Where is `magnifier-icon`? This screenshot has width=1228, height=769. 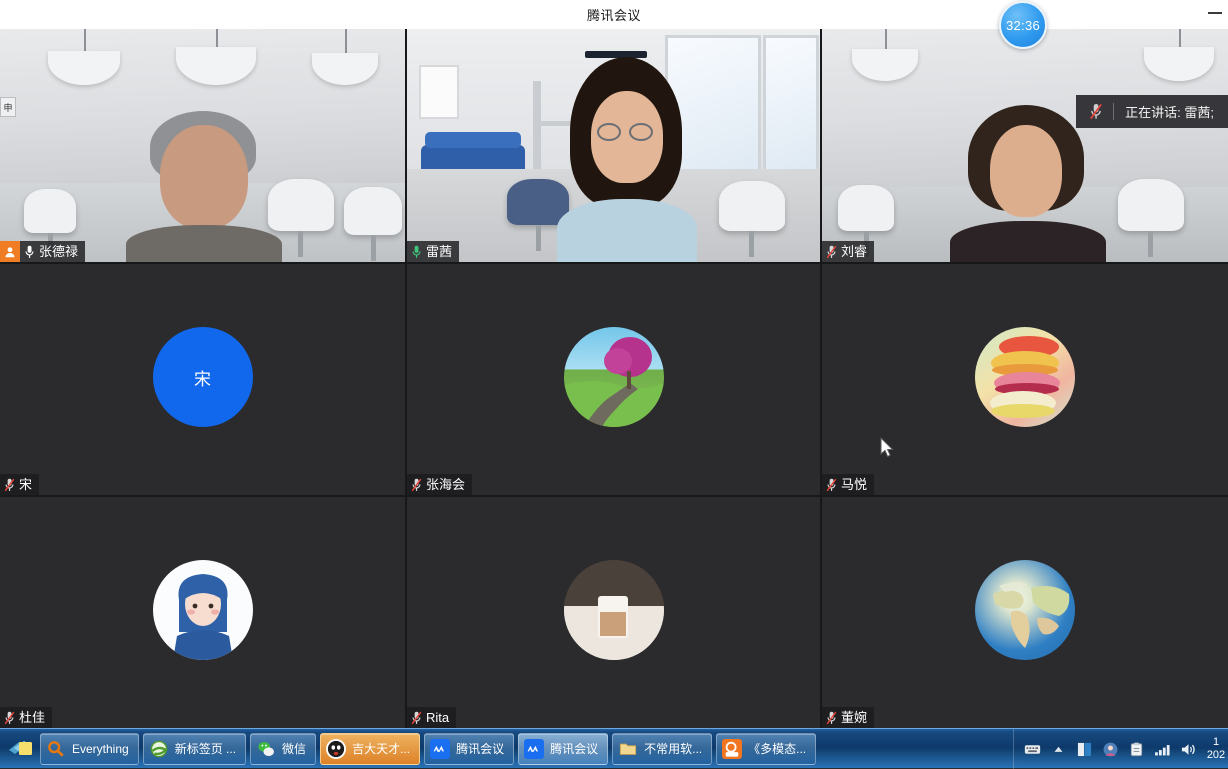
magnifier-icon is located at coordinates (56, 749).